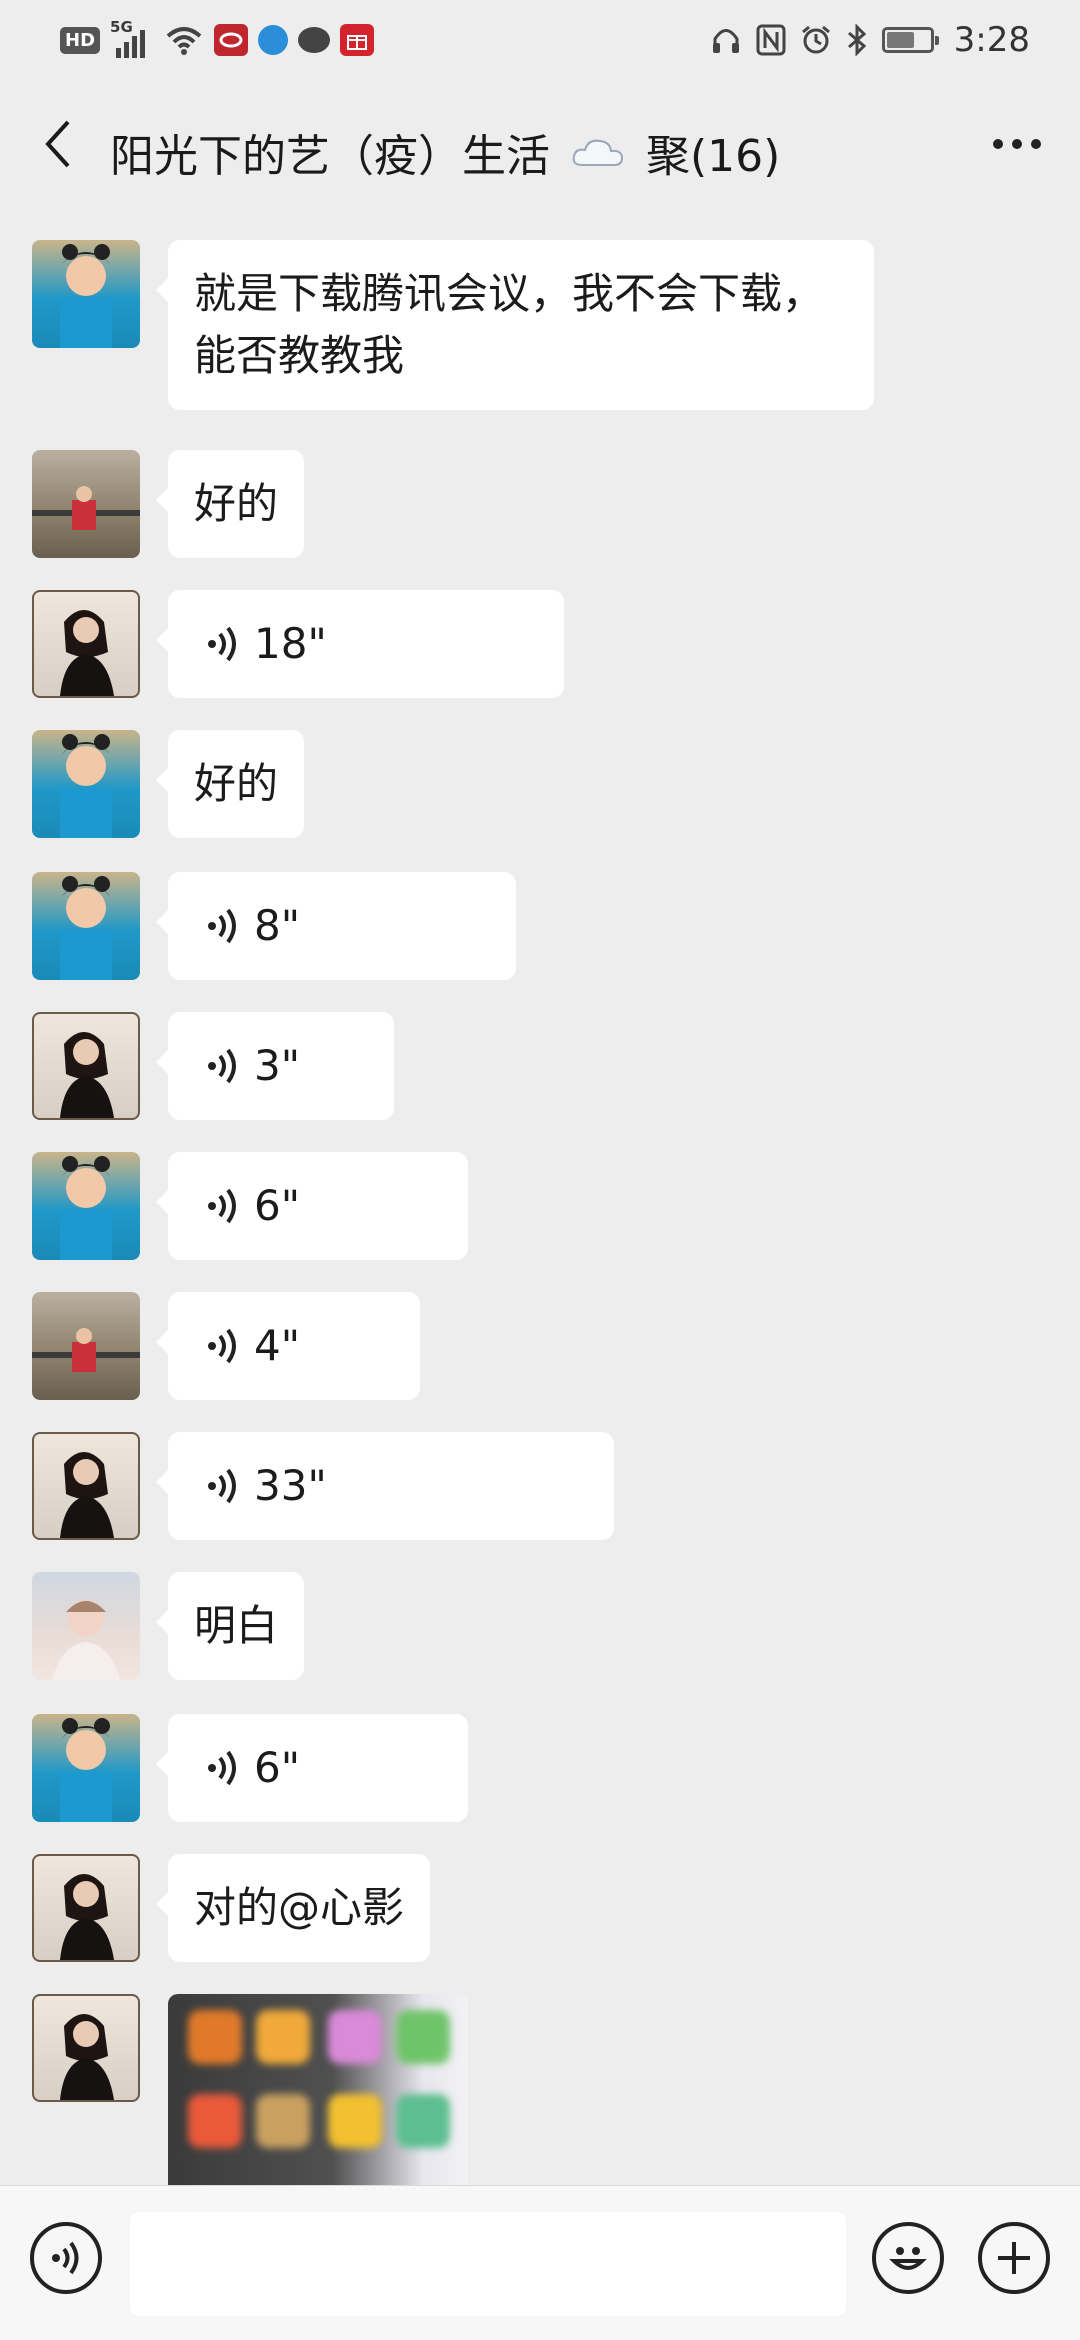 This screenshot has width=1080, height=2340. Describe the element at coordinates (360, 644) in the screenshot. I see `voice-bubble: 18"` at that location.